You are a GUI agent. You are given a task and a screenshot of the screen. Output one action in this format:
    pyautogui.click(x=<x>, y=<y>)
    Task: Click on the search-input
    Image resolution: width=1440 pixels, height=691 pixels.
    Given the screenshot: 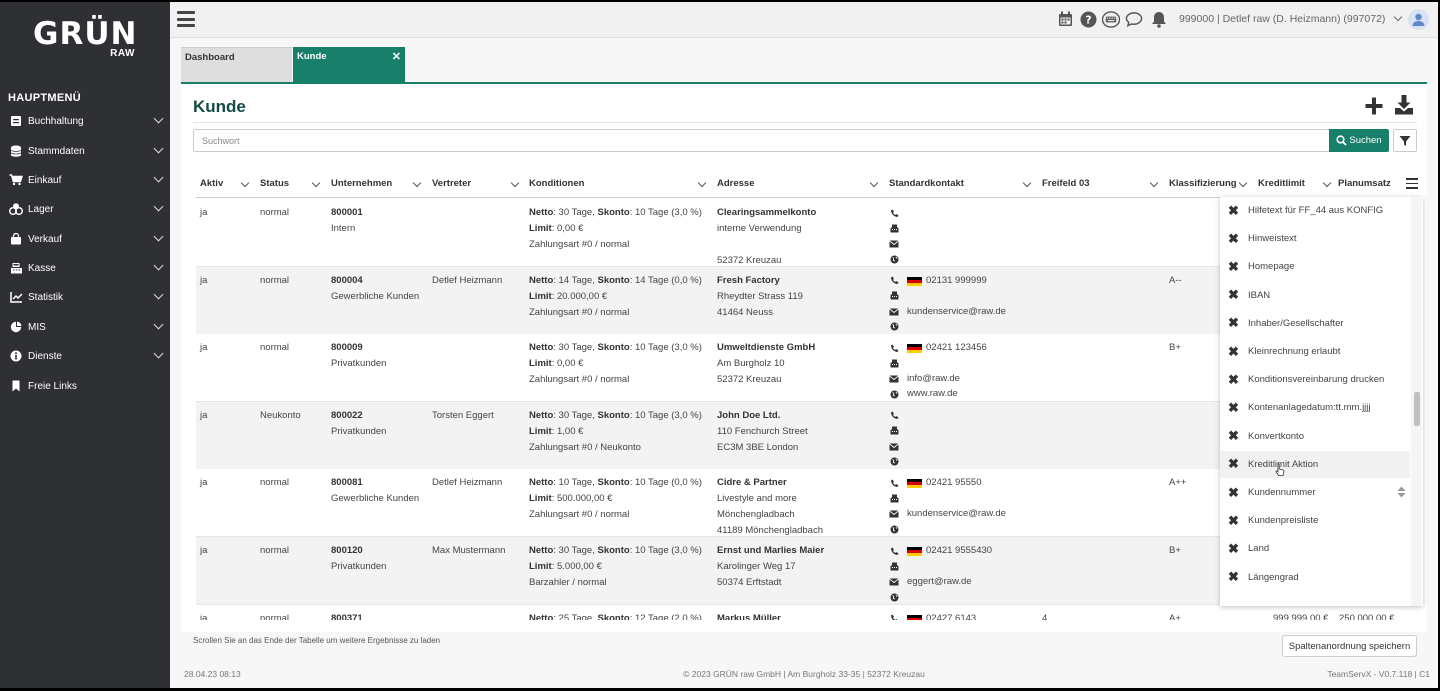 What is the action you would take?
    pyautogui.click(x=761, y=140)
    